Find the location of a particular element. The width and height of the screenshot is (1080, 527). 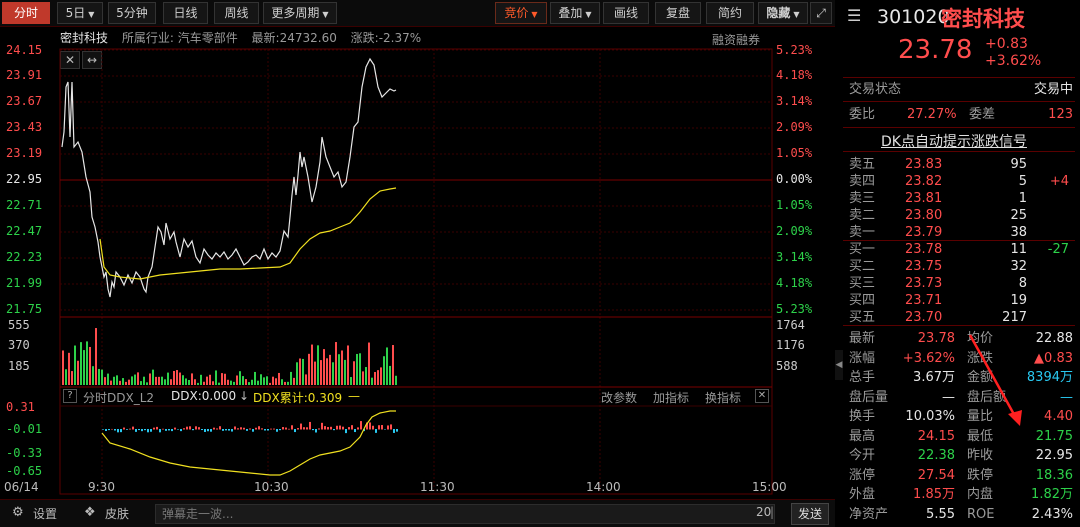

stock-code: 301020 is located at coordinates (913, 17).